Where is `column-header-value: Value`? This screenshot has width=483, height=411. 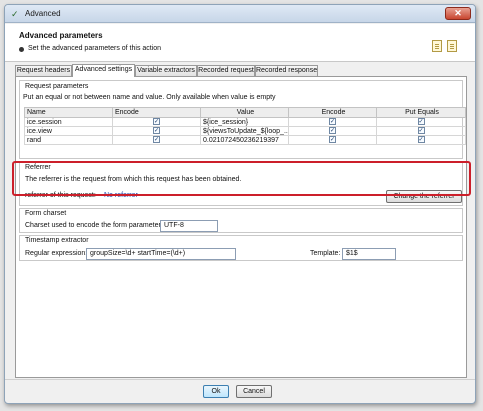
column-header-value: Value is located at coordinates (244, 112).